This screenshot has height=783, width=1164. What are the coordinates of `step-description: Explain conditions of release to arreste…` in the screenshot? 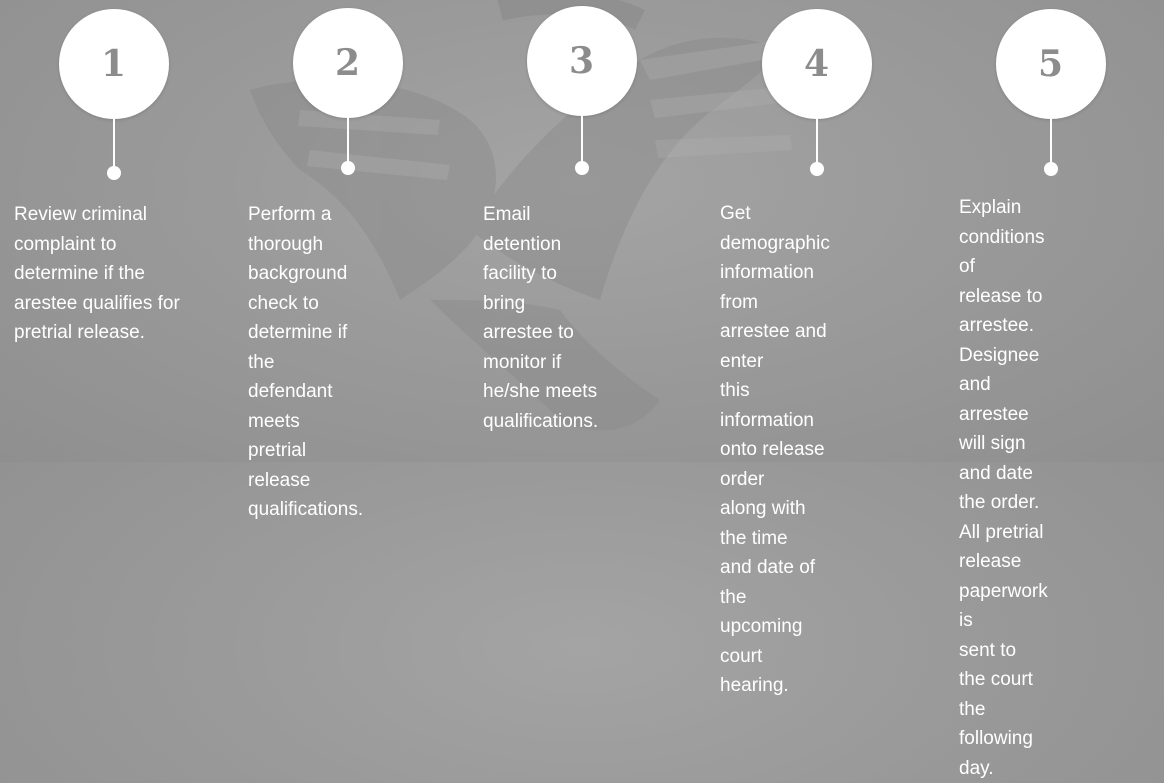 It's located at (1003, 488).